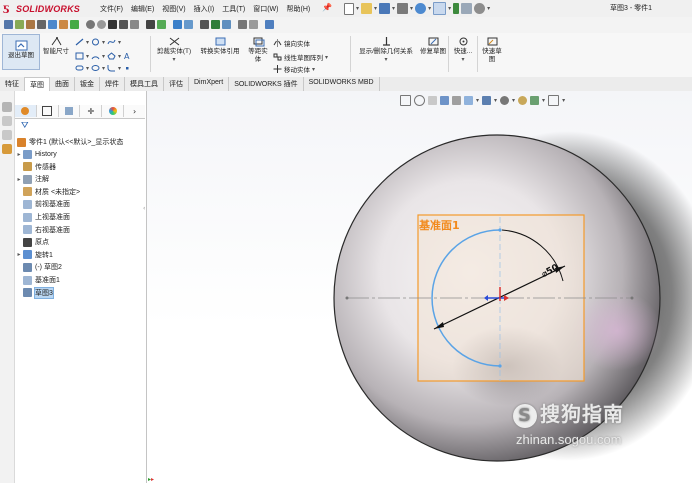 Image resolution: width=692 pixels, height=483 pixels. I want to click on expand-tabs-chevron-icon: ›, so click(134, 111).